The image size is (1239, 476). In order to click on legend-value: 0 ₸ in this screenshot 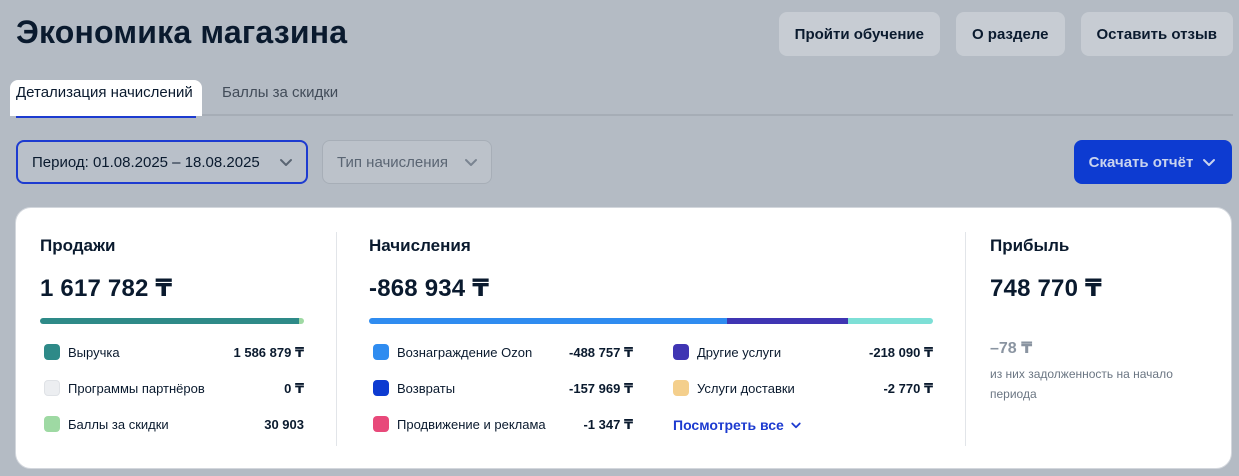, I will do `click(294, 388)`.